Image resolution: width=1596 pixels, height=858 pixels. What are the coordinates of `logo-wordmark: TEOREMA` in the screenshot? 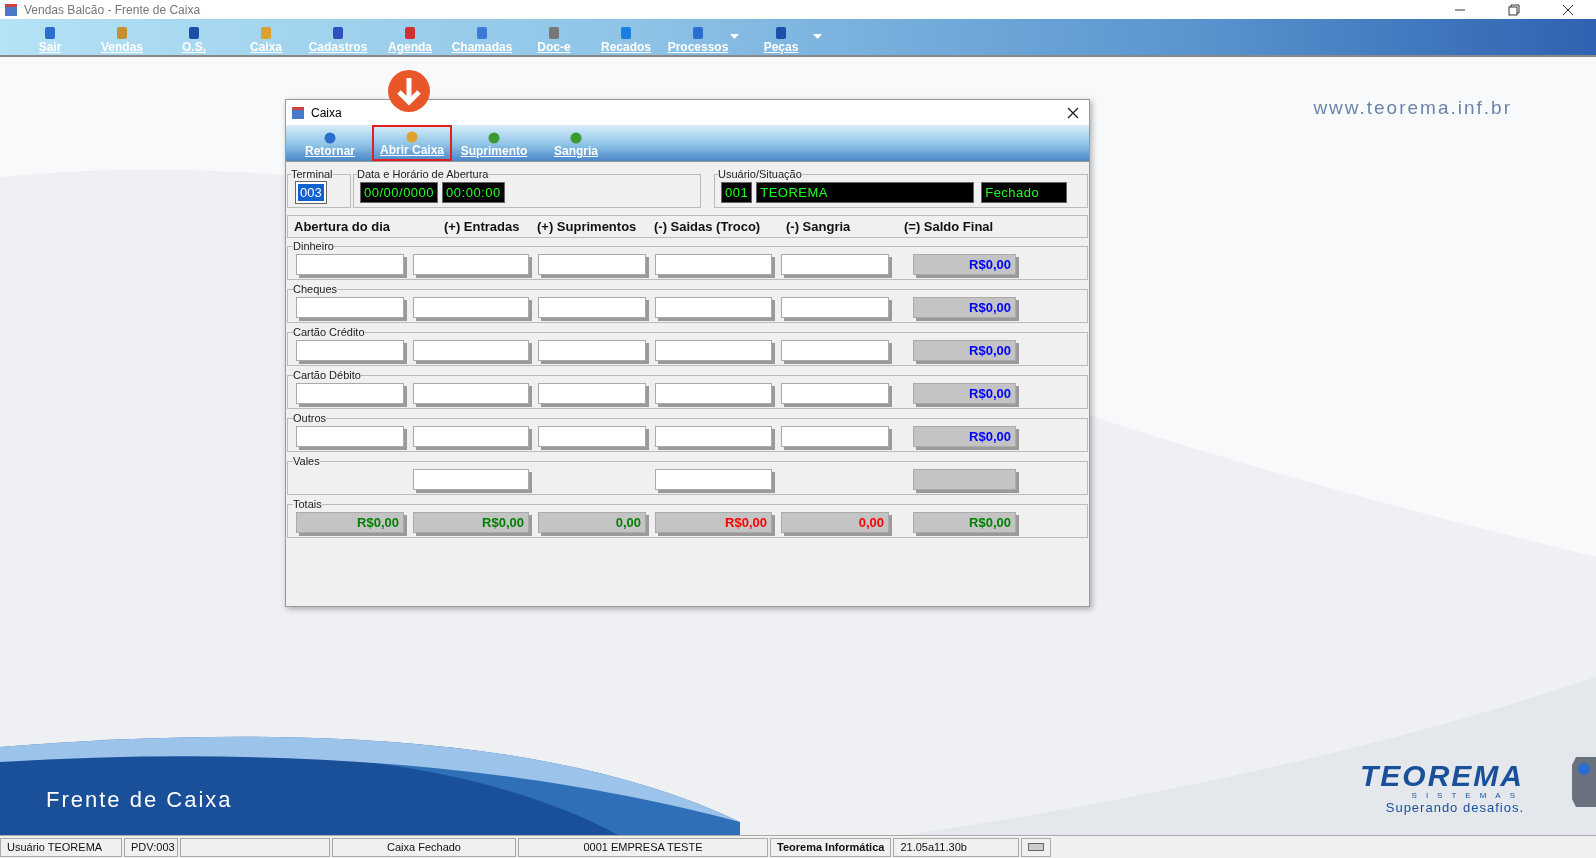 It's located at (1442, 776).